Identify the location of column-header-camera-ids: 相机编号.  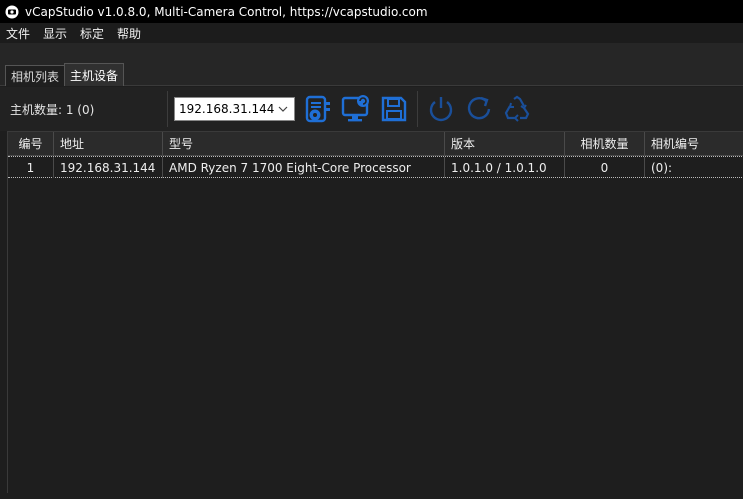
(694, 144).